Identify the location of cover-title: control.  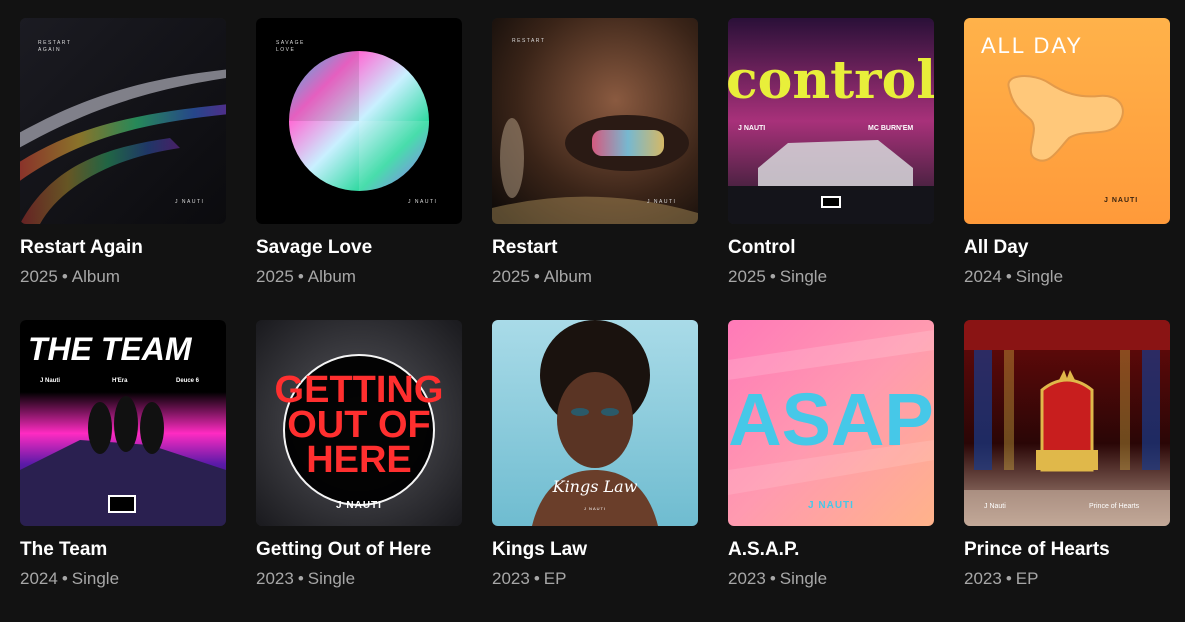
(831, 80).